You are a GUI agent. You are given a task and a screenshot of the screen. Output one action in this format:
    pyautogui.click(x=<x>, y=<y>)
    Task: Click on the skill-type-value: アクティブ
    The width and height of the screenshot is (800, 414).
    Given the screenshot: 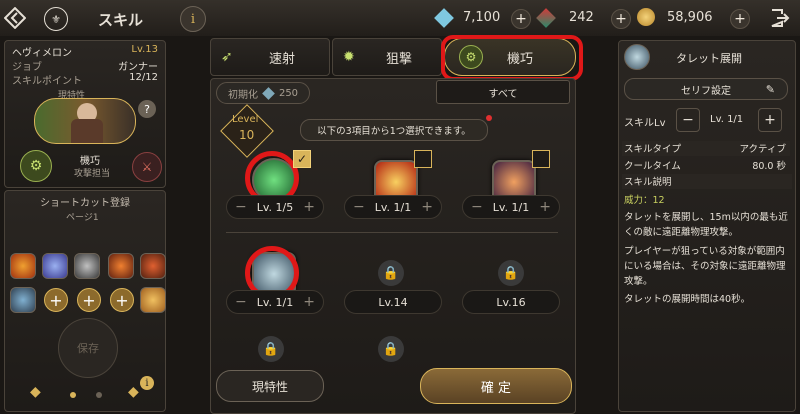 What is the action you would take?
    pyautogui.click(x=762, y=149)
    